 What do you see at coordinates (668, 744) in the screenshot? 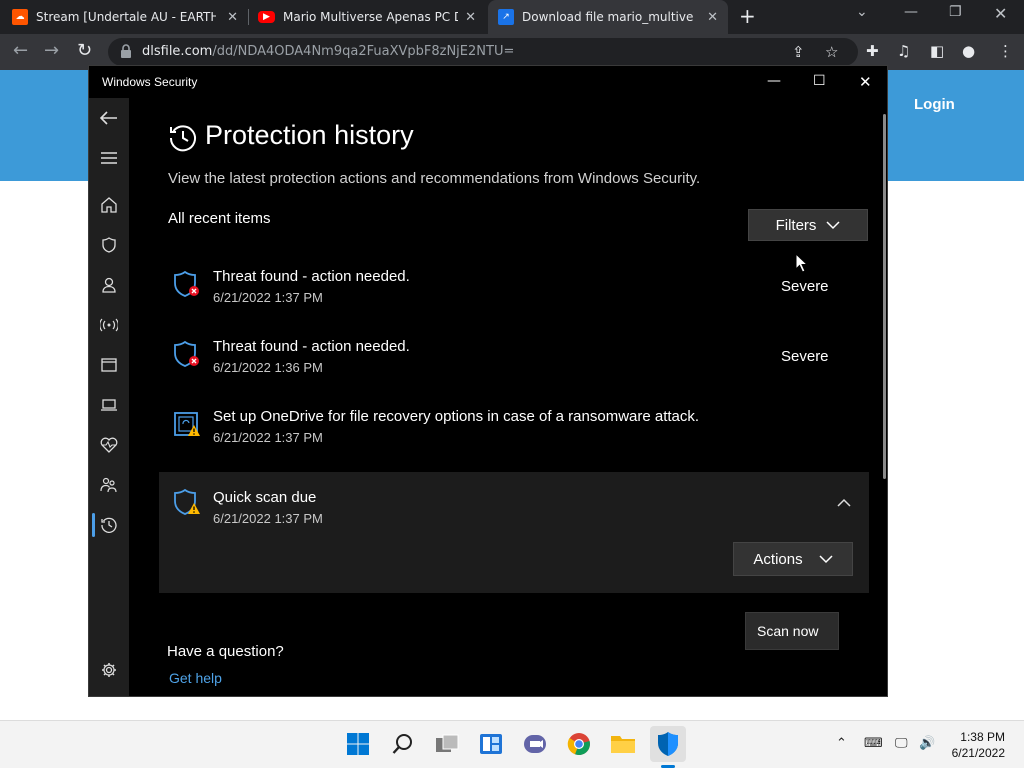
I see `windows-security-taskbar-icon` at bounding box center [668, 744].